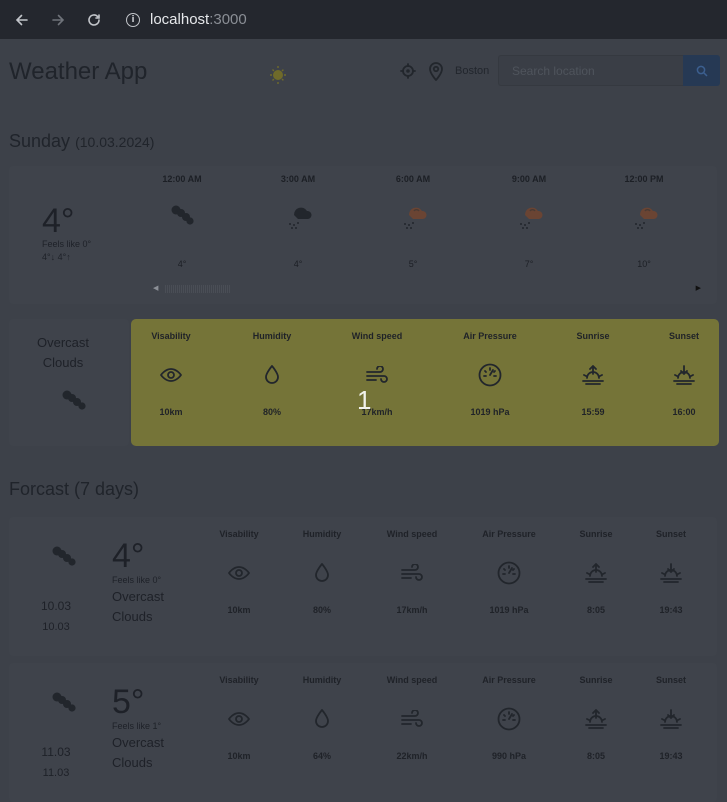 This screenshot has height=802, width=727. What do you see at coordinates (171, 336) in the screenshot?
I see `stat-label: Visability` at bounding box center [171, 336].